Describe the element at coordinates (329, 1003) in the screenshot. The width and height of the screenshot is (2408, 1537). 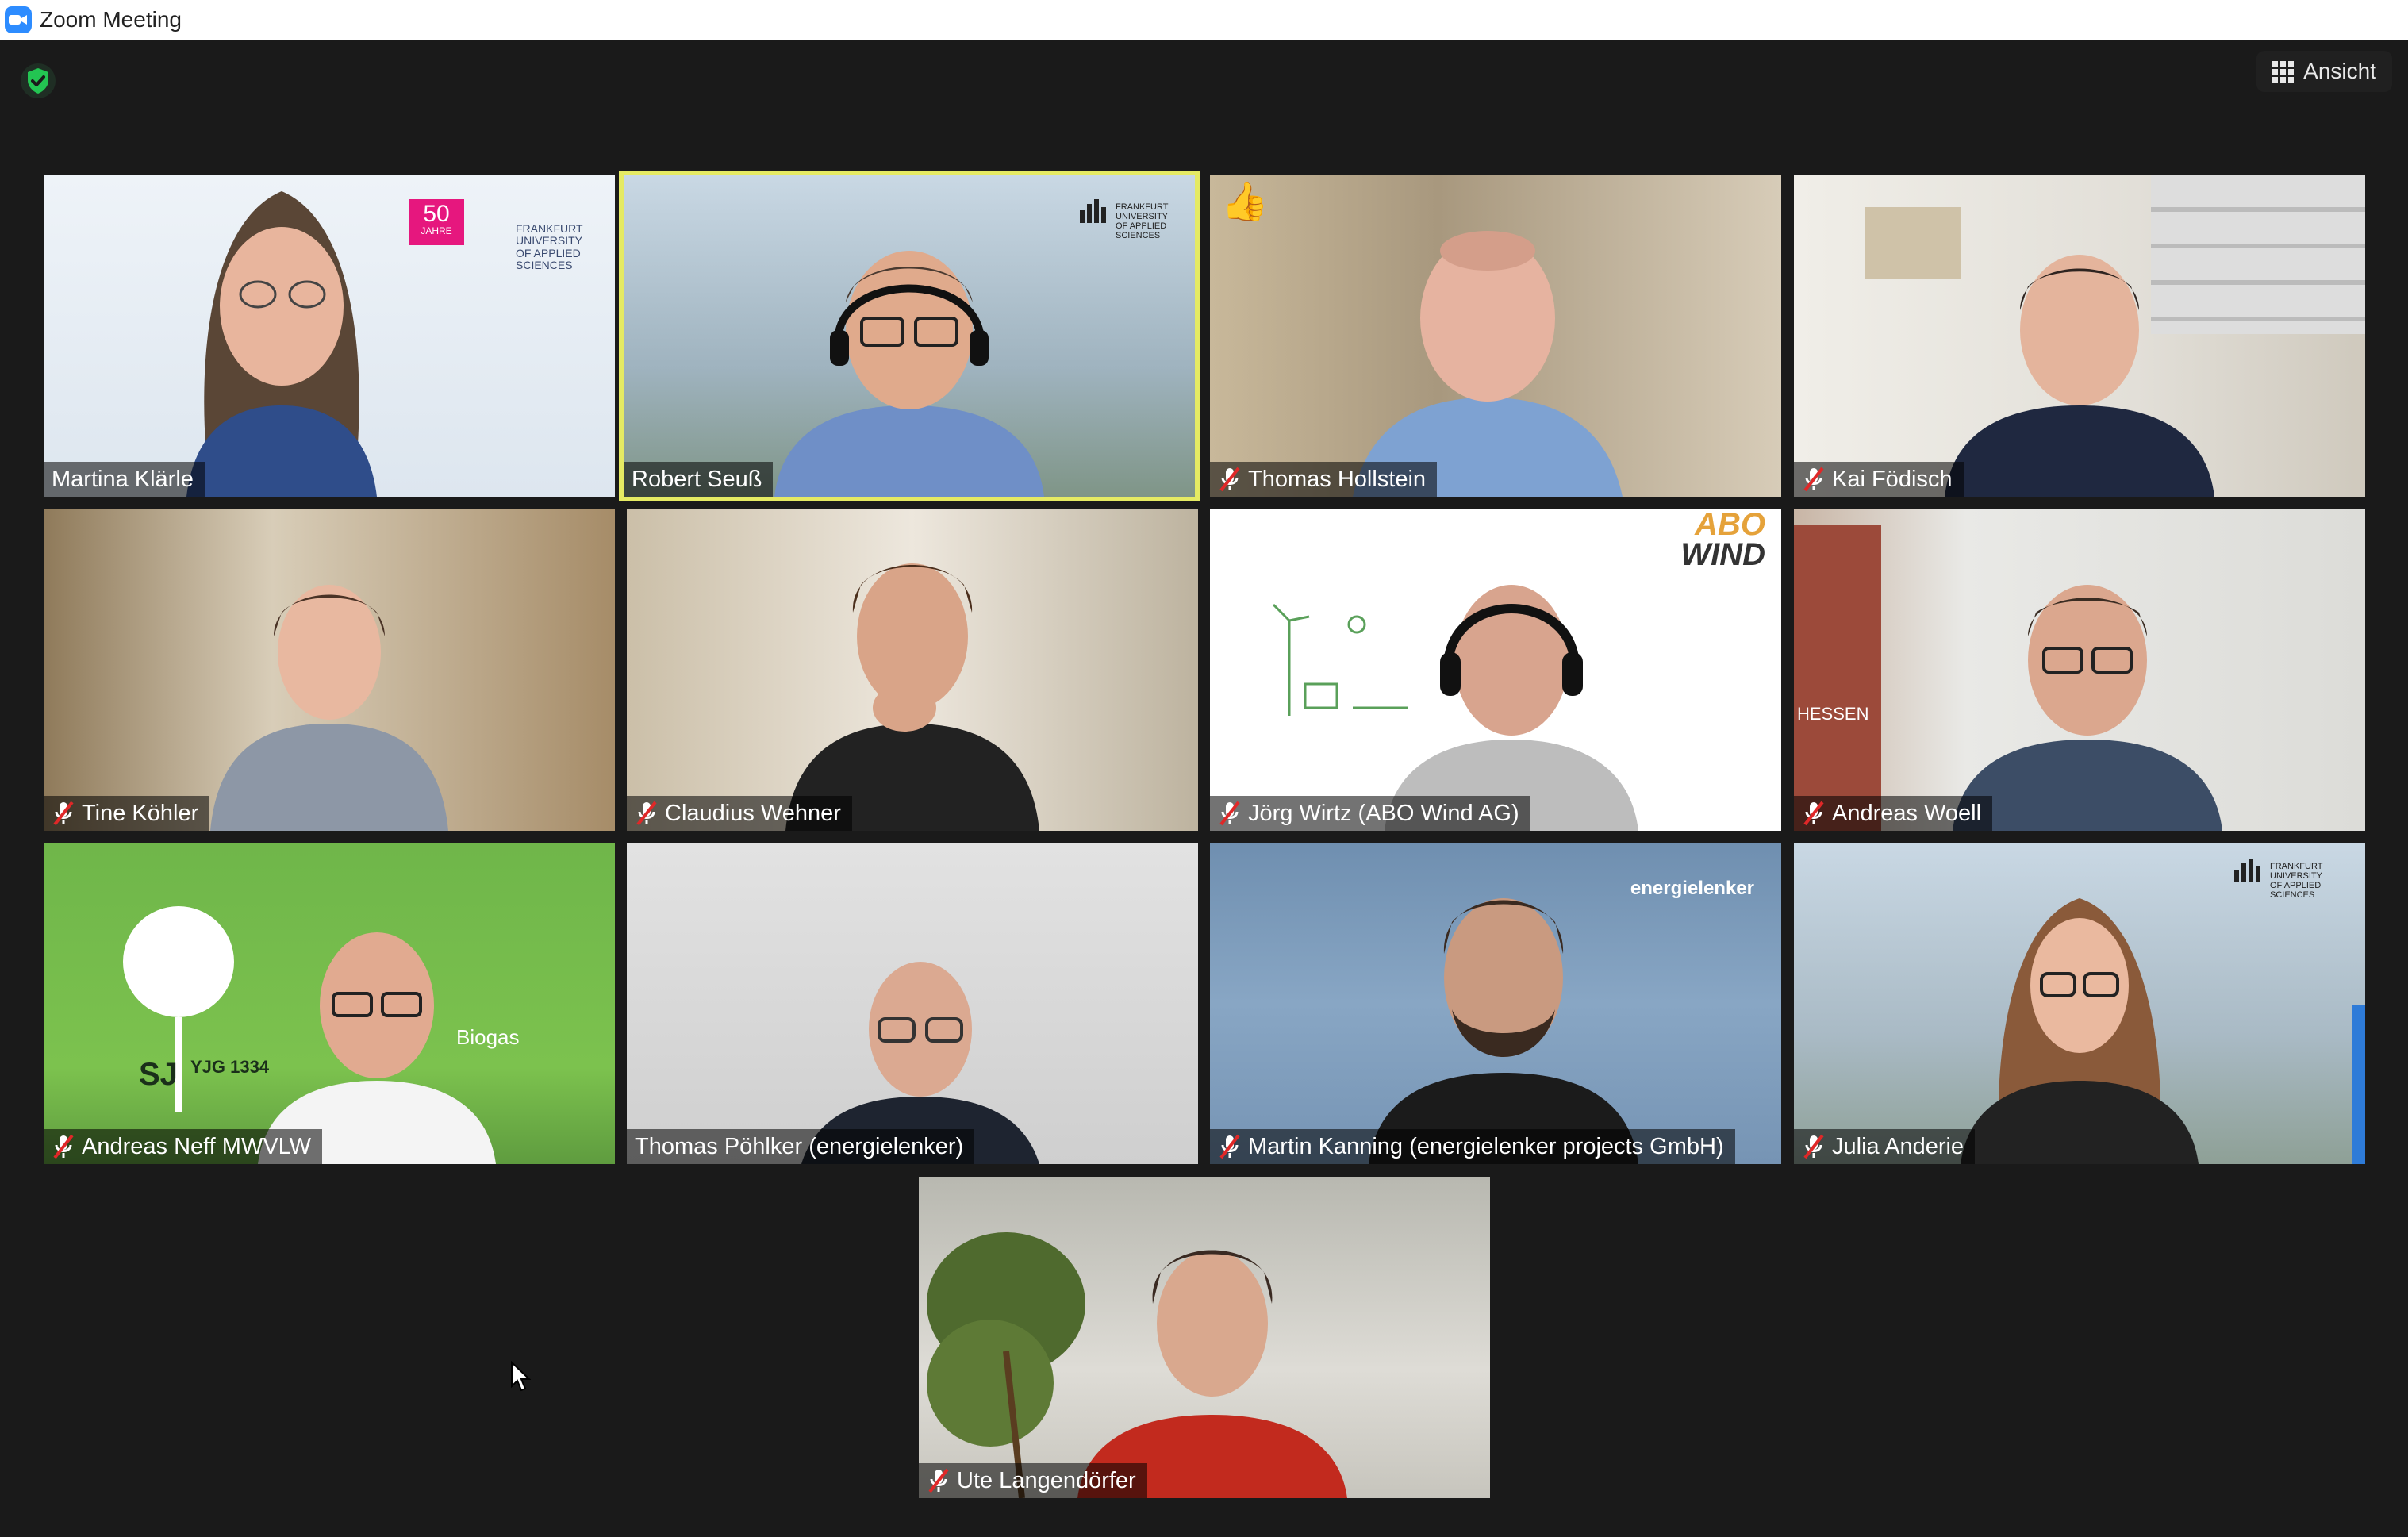
I see `video-tile-andreas-neff: SJ YJG 1334 Biogas Andreas Neff MWVLW` at that location.